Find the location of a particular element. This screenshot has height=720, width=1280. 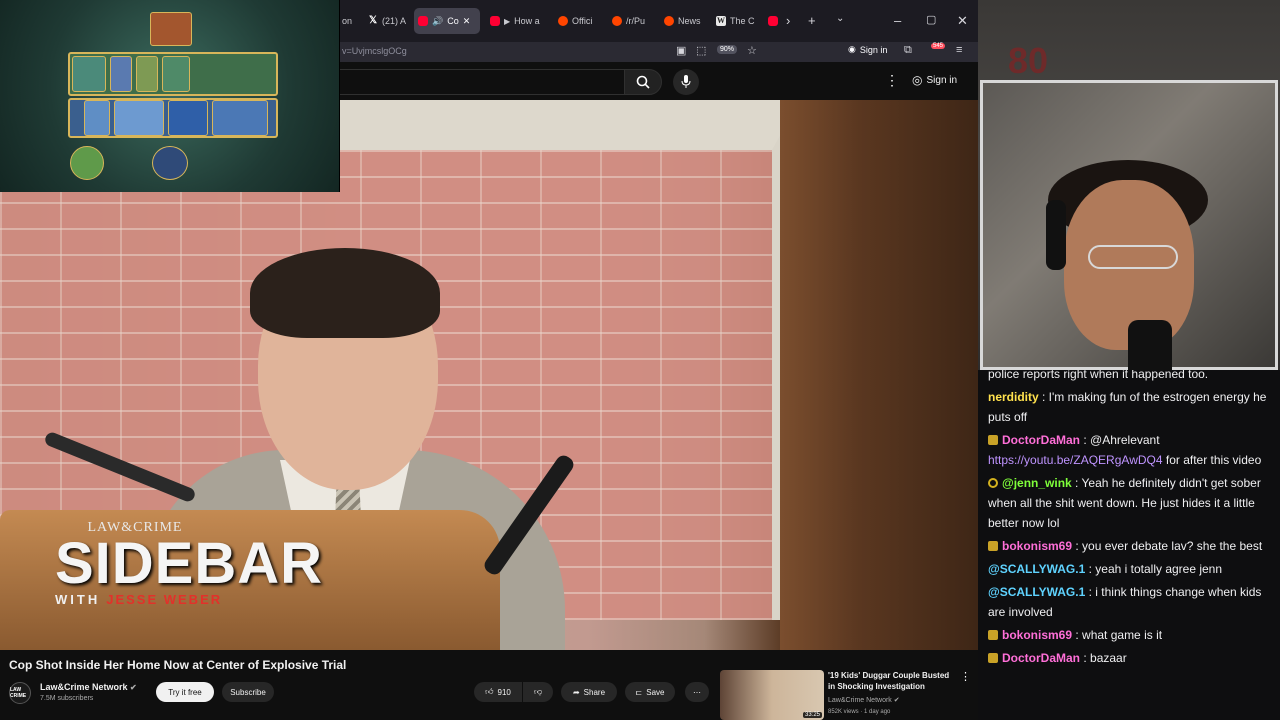

show-logo: LAW&CRIME SIDEBAR WITH JESSE WEBER is located at coordinates (189, 563).